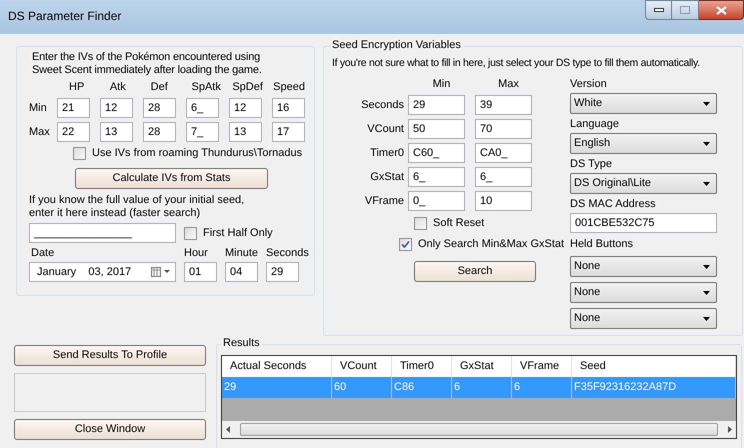 The width and height of the screenshot is (744, 448). Describe the element at coordinates (102, 233) in the screenshot. I see `seed-input-field: ________________` at that location.